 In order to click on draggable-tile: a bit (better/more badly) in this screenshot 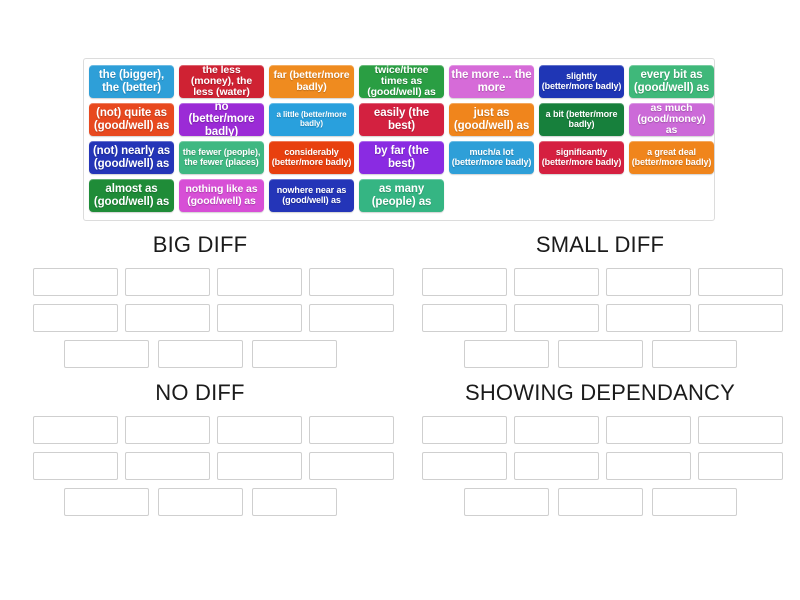, I will do `click(581, 119)`.